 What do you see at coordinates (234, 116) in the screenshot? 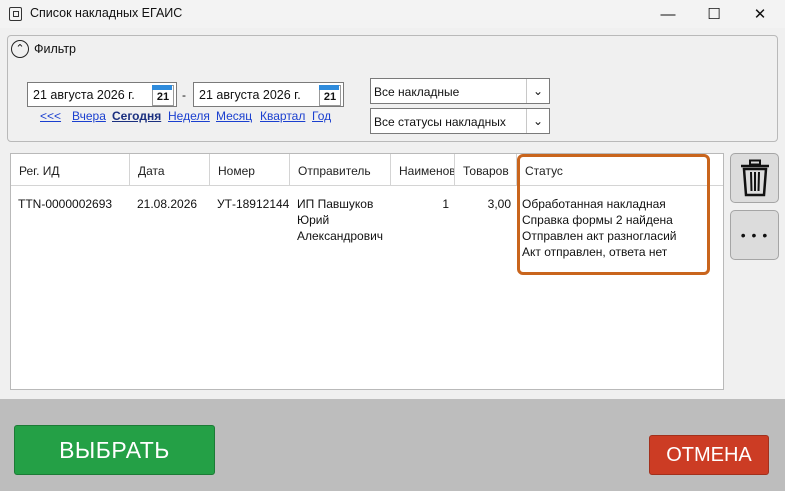
I see `period-link-month: Месяц` at bounding box center [234, 116].